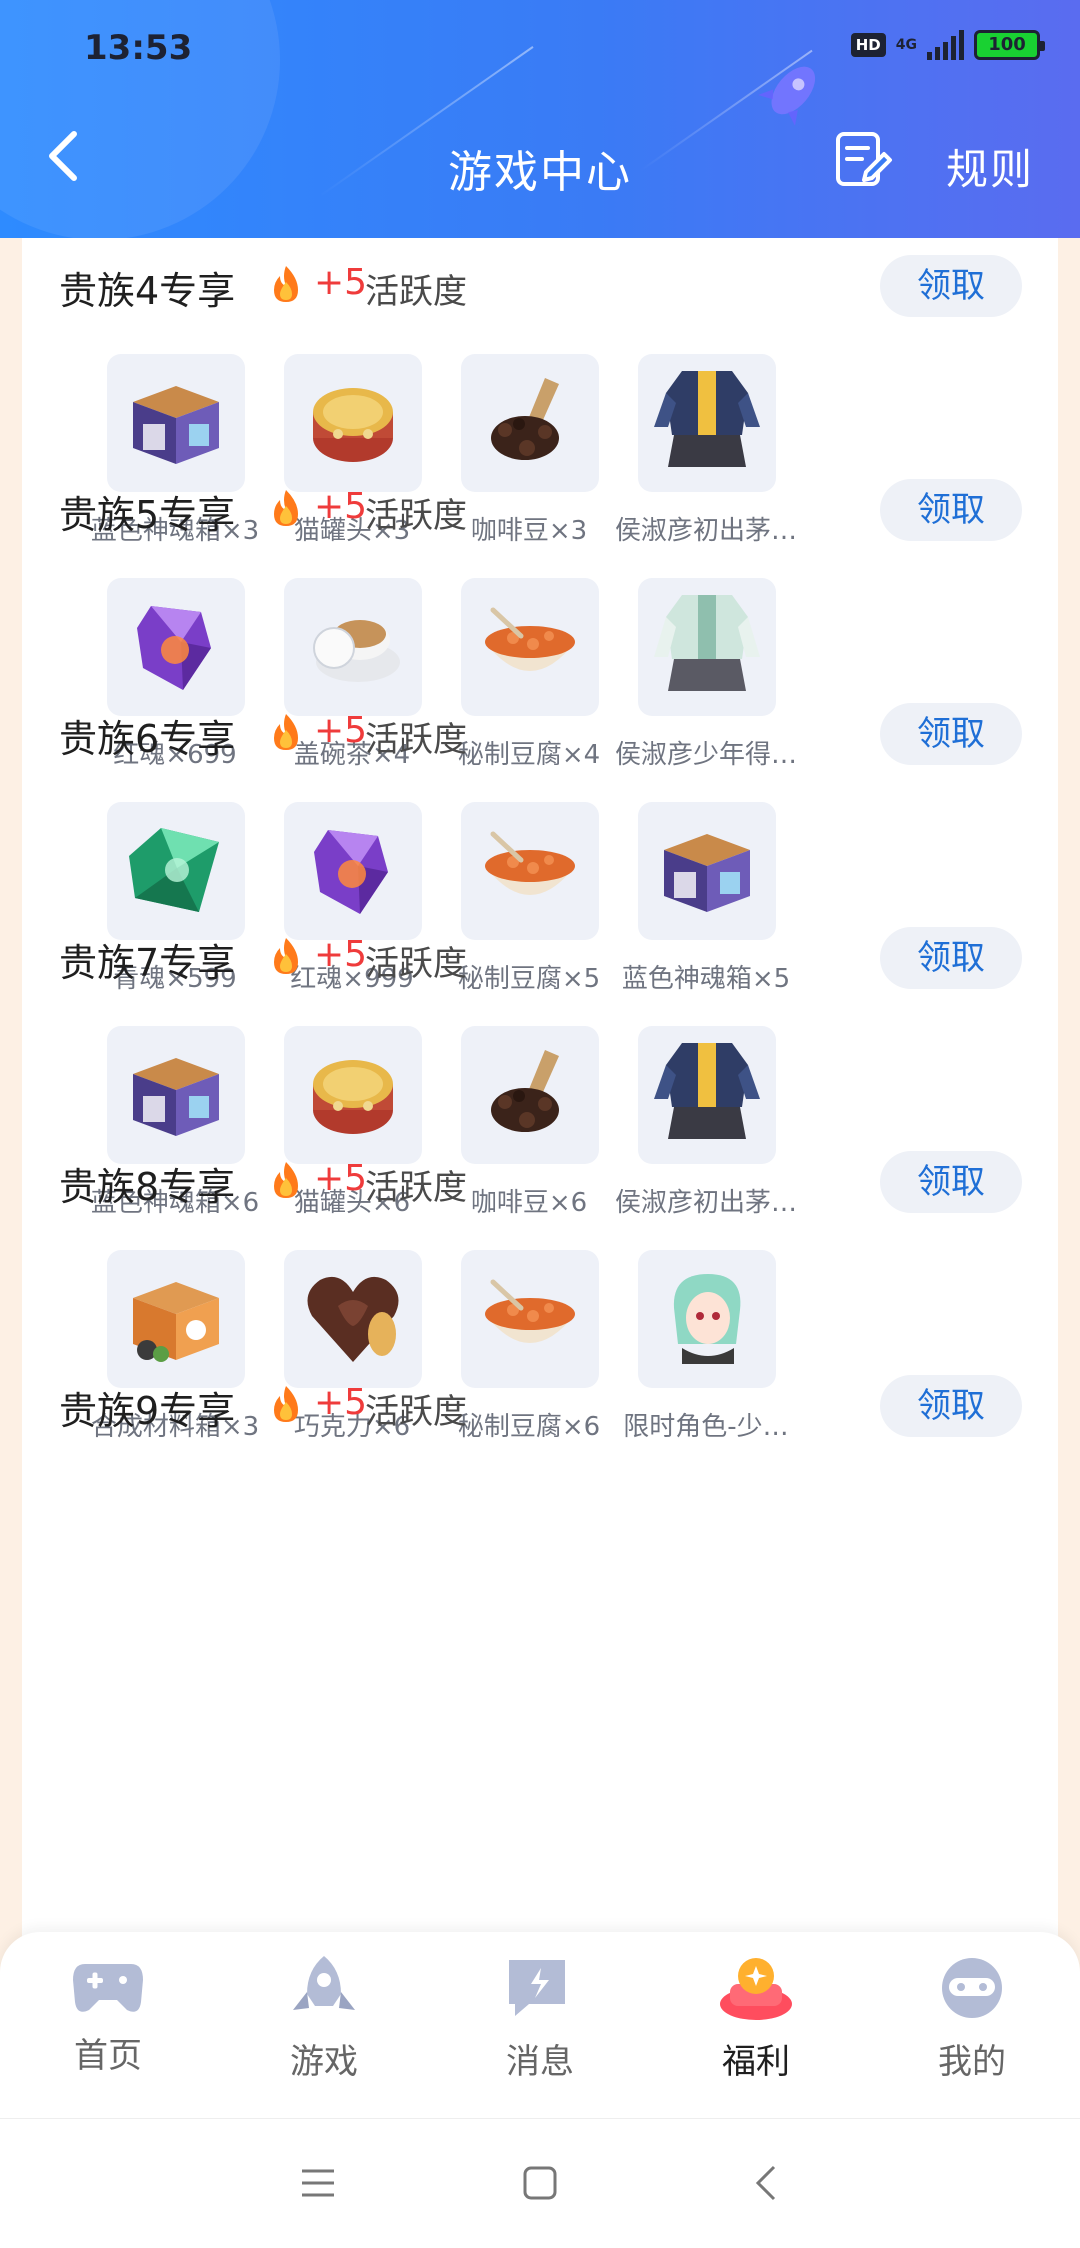 This screenshot has width=1080, height=2248. What do you see at coordinates (108, 1988) in the screenshot?
I see `gamepad-icon` at bounding box center [108, 1988].